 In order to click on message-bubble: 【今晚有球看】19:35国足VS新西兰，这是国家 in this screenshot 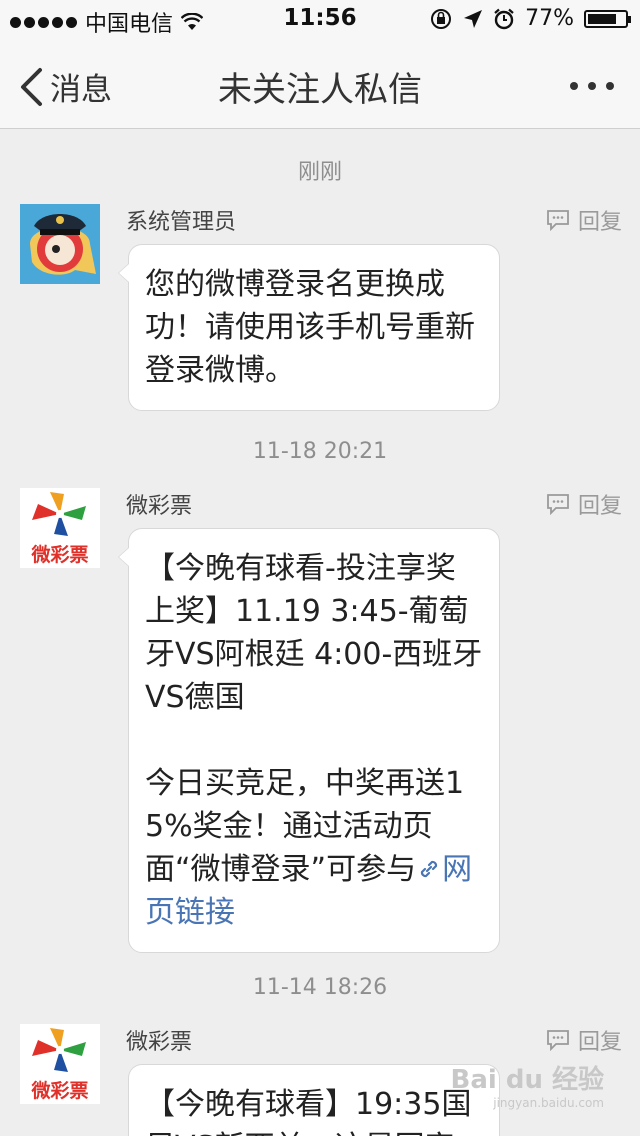, I will do `click(314, 1100)`.